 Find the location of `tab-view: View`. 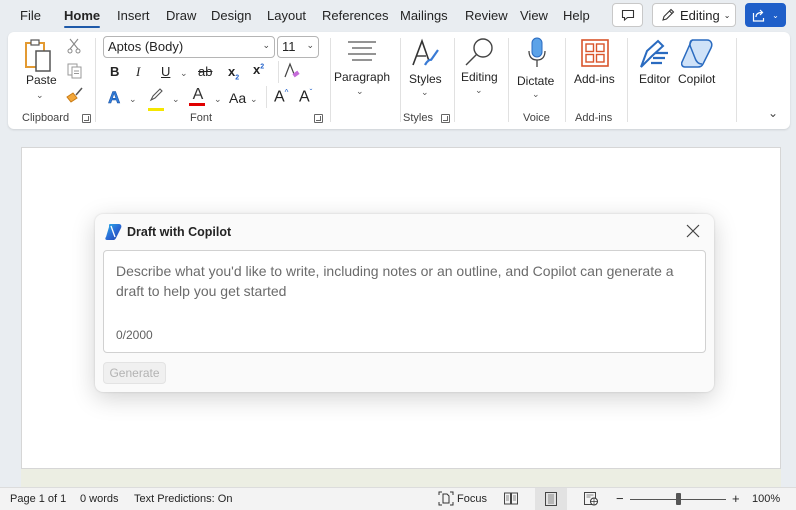

tab-view: View is located at coordinates (534, 15).